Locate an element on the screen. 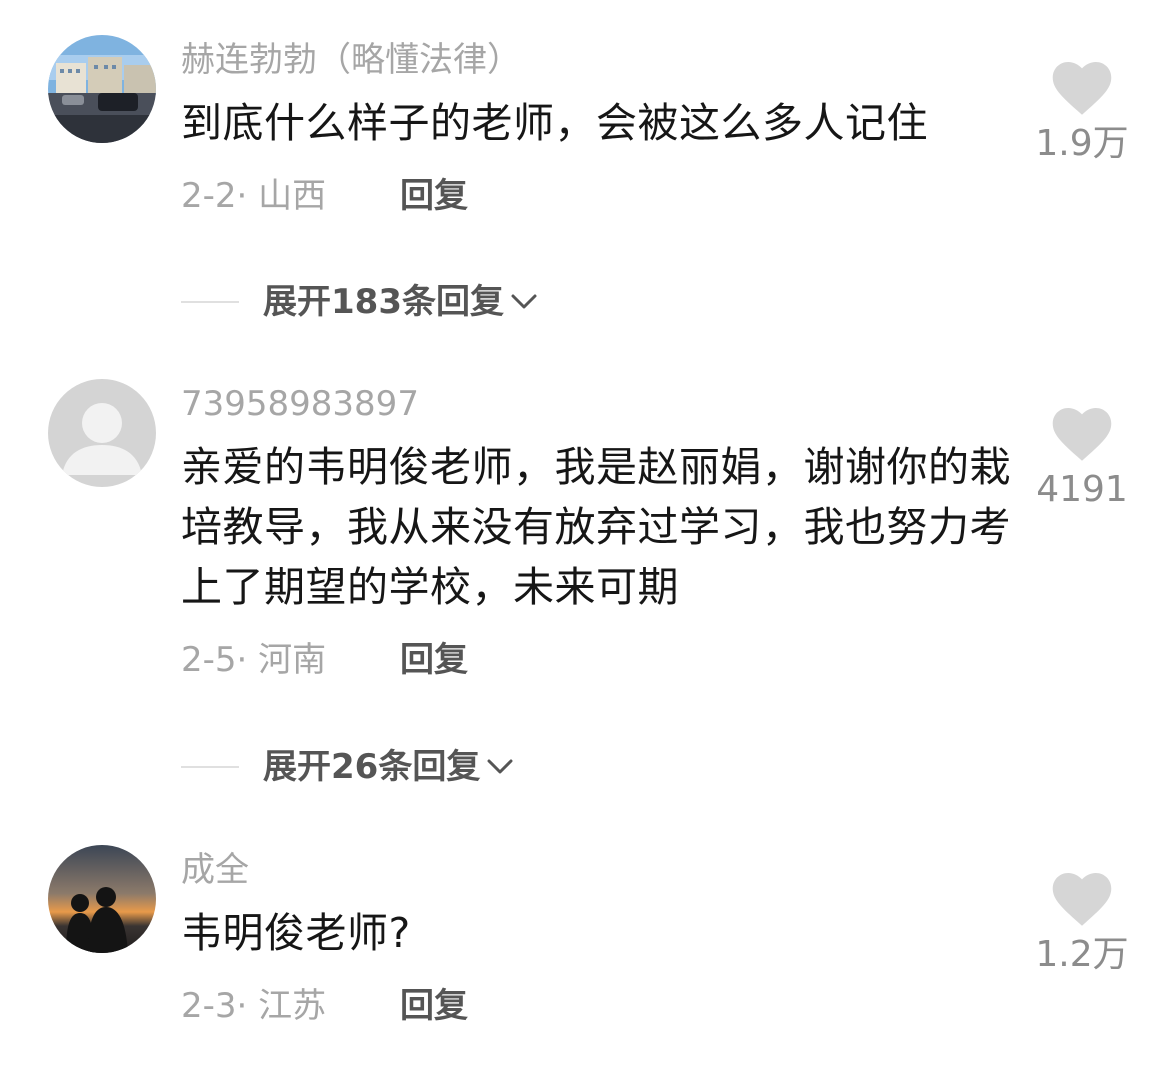  like-button: 1.2万 is located at coordinates (1082, 924).